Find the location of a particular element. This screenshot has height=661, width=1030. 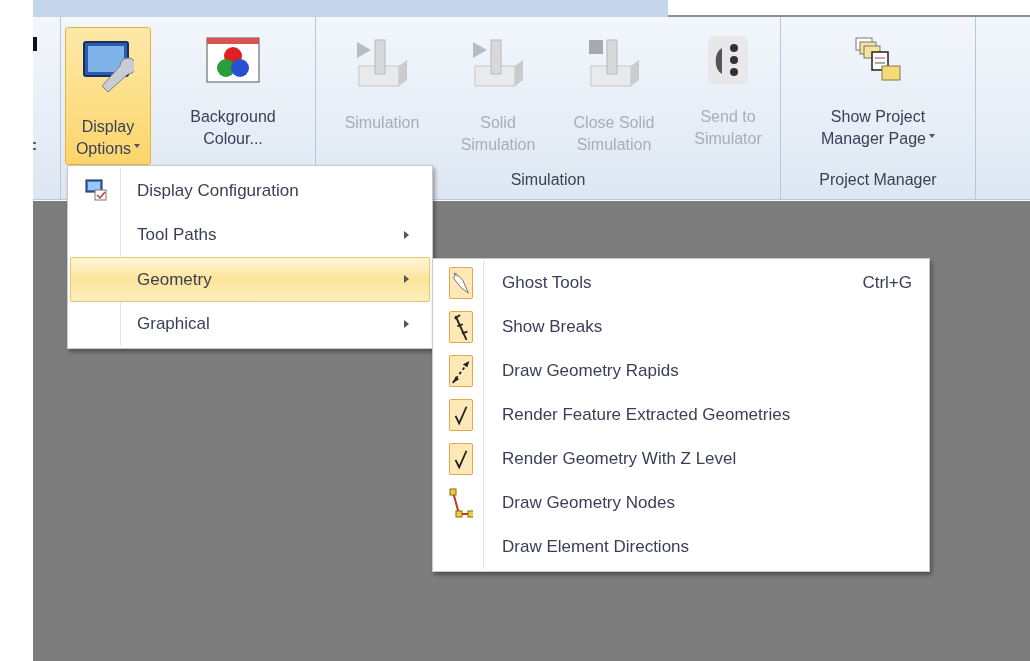

menu-item: Show Breaks is located at coordinates (681, 327).